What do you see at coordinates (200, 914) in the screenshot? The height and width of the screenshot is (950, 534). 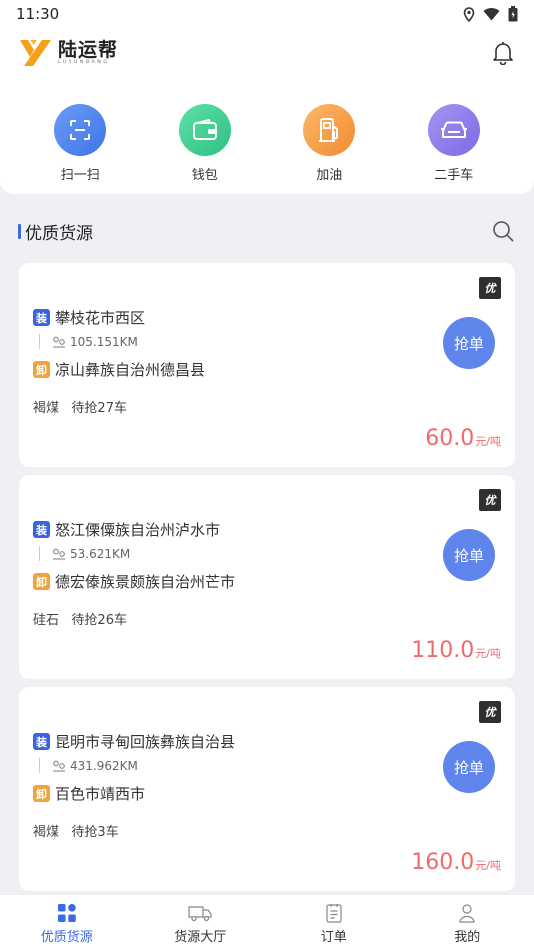 I see `truck-icon` at bounding box center [200, 914].